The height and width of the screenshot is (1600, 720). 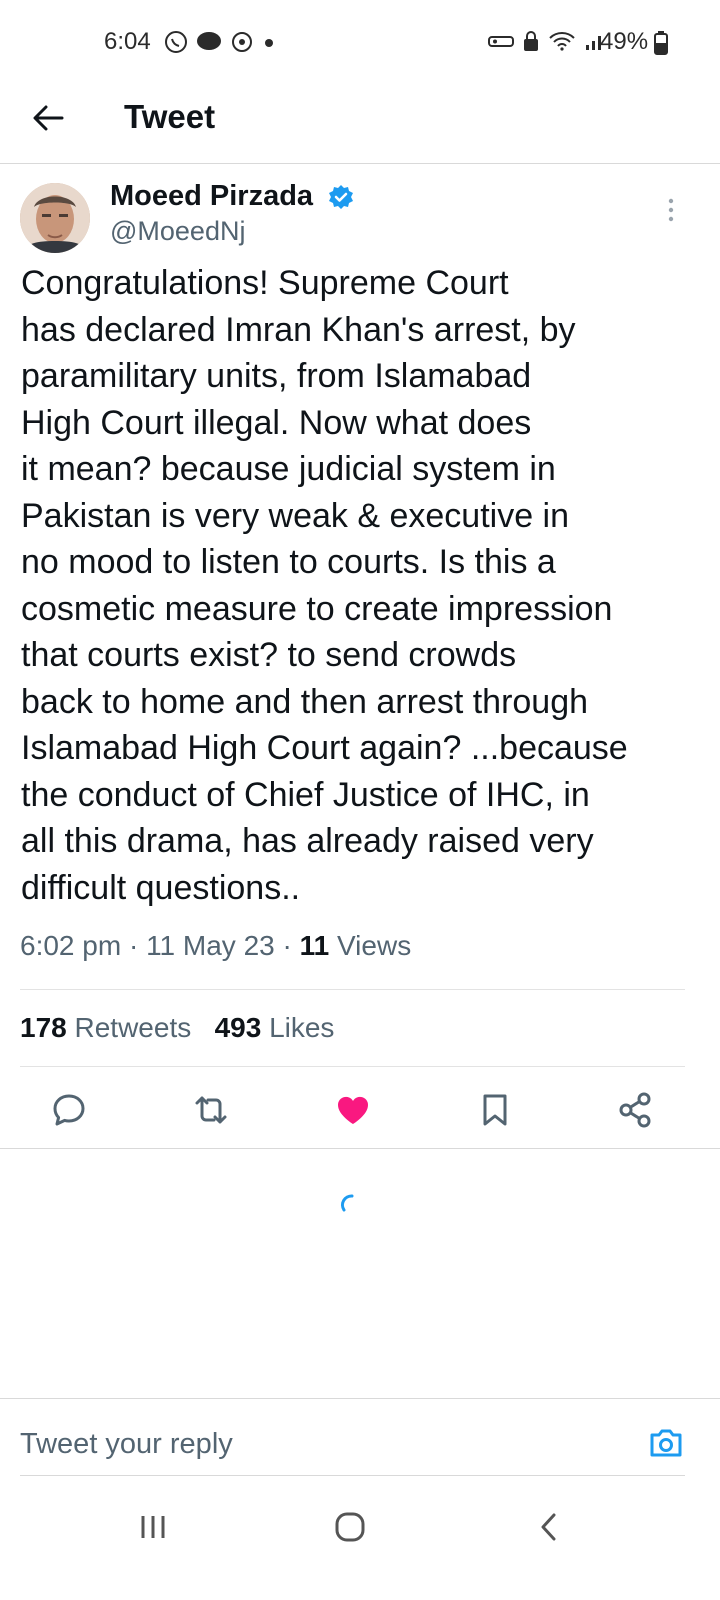 I want to click on battery-level: 49%, so click(x=624, y=41).